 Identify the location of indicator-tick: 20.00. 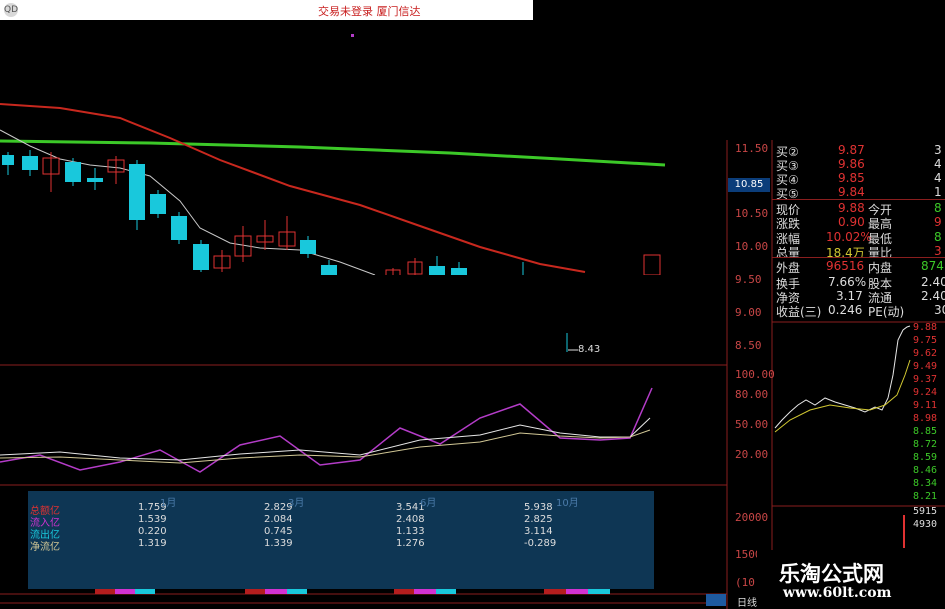
(752, 454).